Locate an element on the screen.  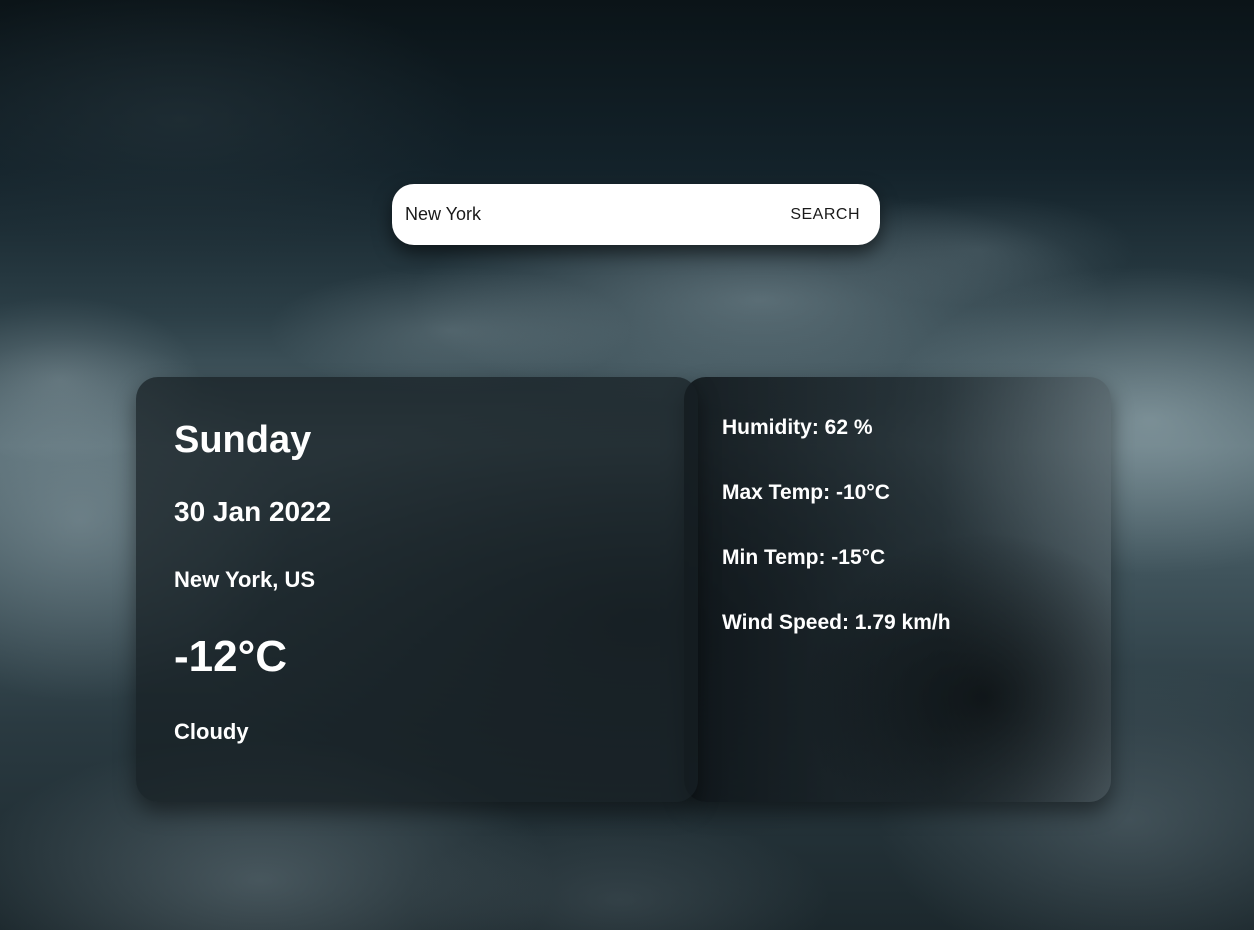
search-button: SEARCH is located at coordinates (825, 215).